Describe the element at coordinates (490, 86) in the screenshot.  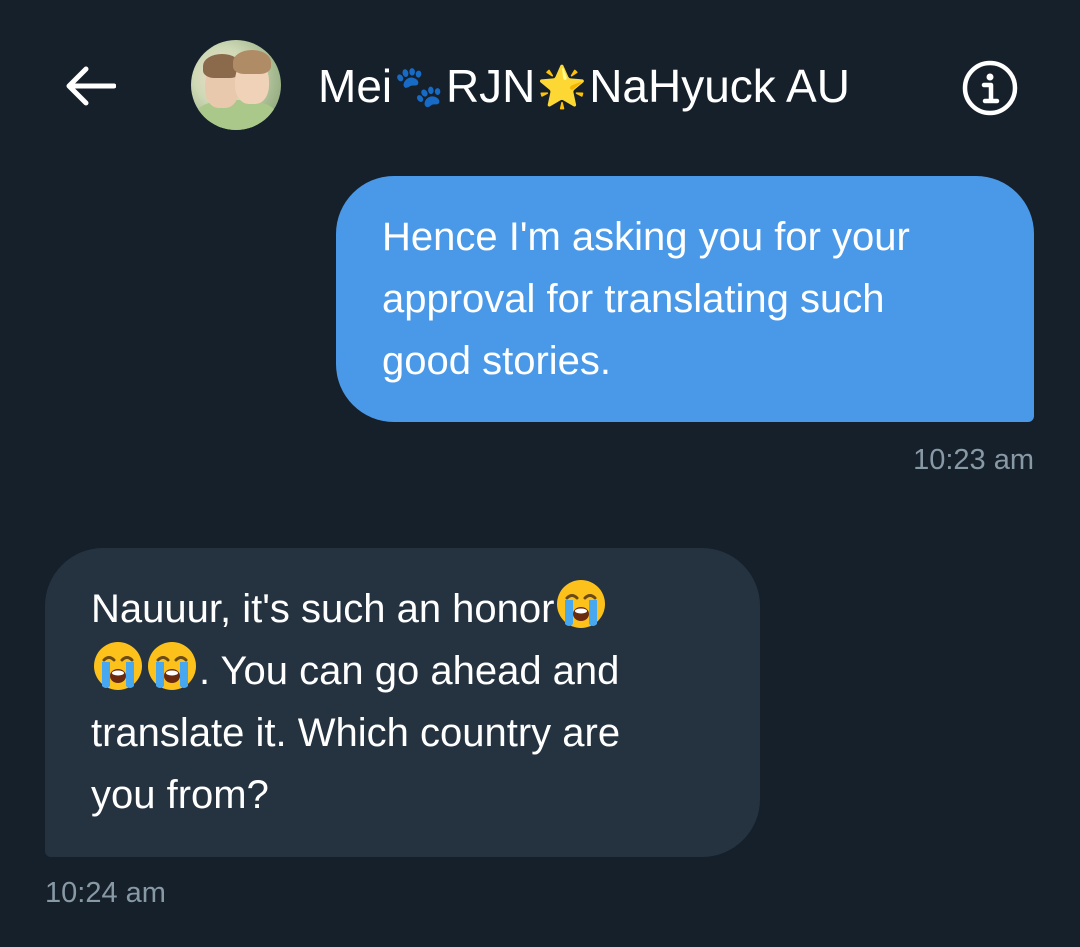
I see `title-text-rjn: RJN` at that location.